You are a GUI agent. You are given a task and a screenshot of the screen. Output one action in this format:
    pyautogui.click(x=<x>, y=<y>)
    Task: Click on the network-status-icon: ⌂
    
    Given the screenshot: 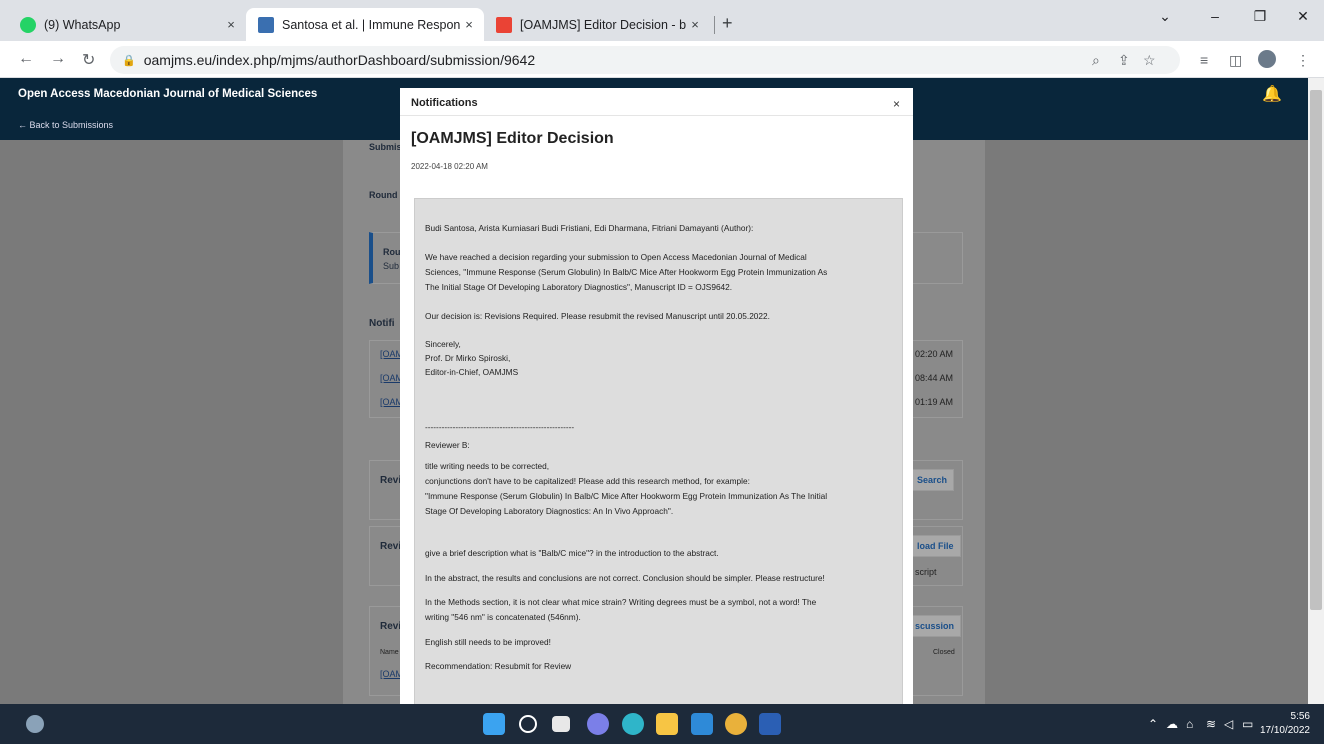 What is the action you would take?
    pyautogui.click(x=1189, y=724)
    